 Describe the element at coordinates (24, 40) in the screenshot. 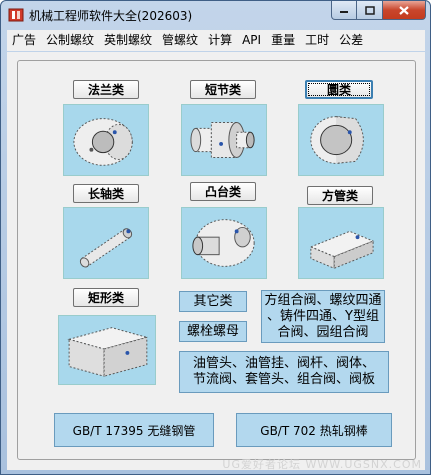

I see `menu-ads: 广告` at that location.